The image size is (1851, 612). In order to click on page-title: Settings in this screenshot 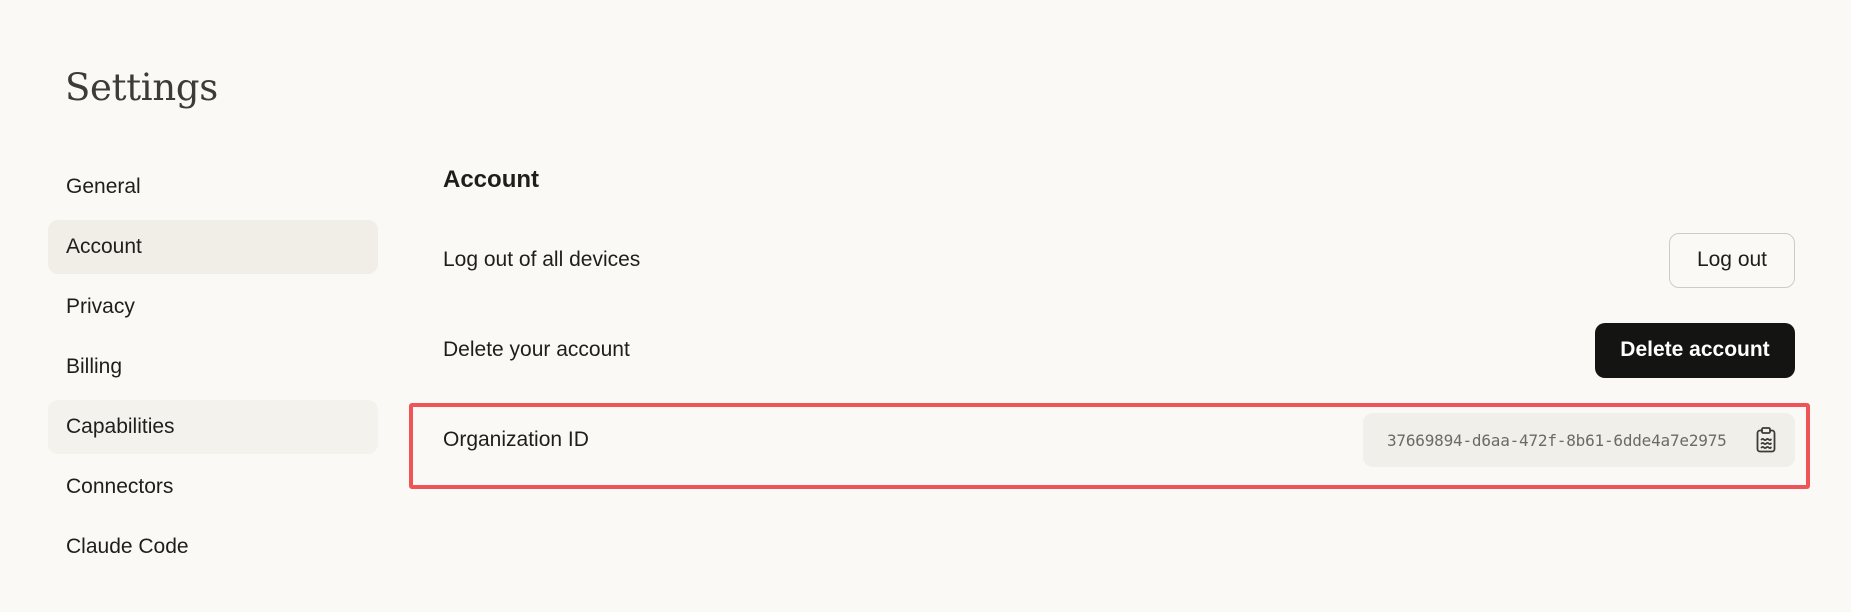, I will do `click(141, 87)`.